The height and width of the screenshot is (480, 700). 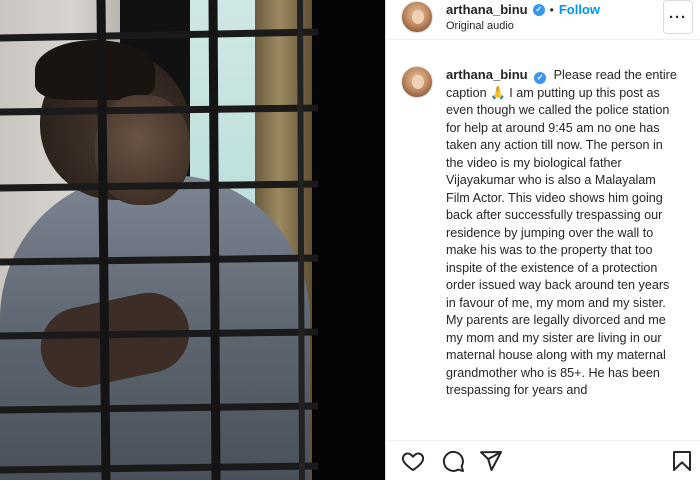 I want to click on caption-avatar, so click(x=417, y=82).